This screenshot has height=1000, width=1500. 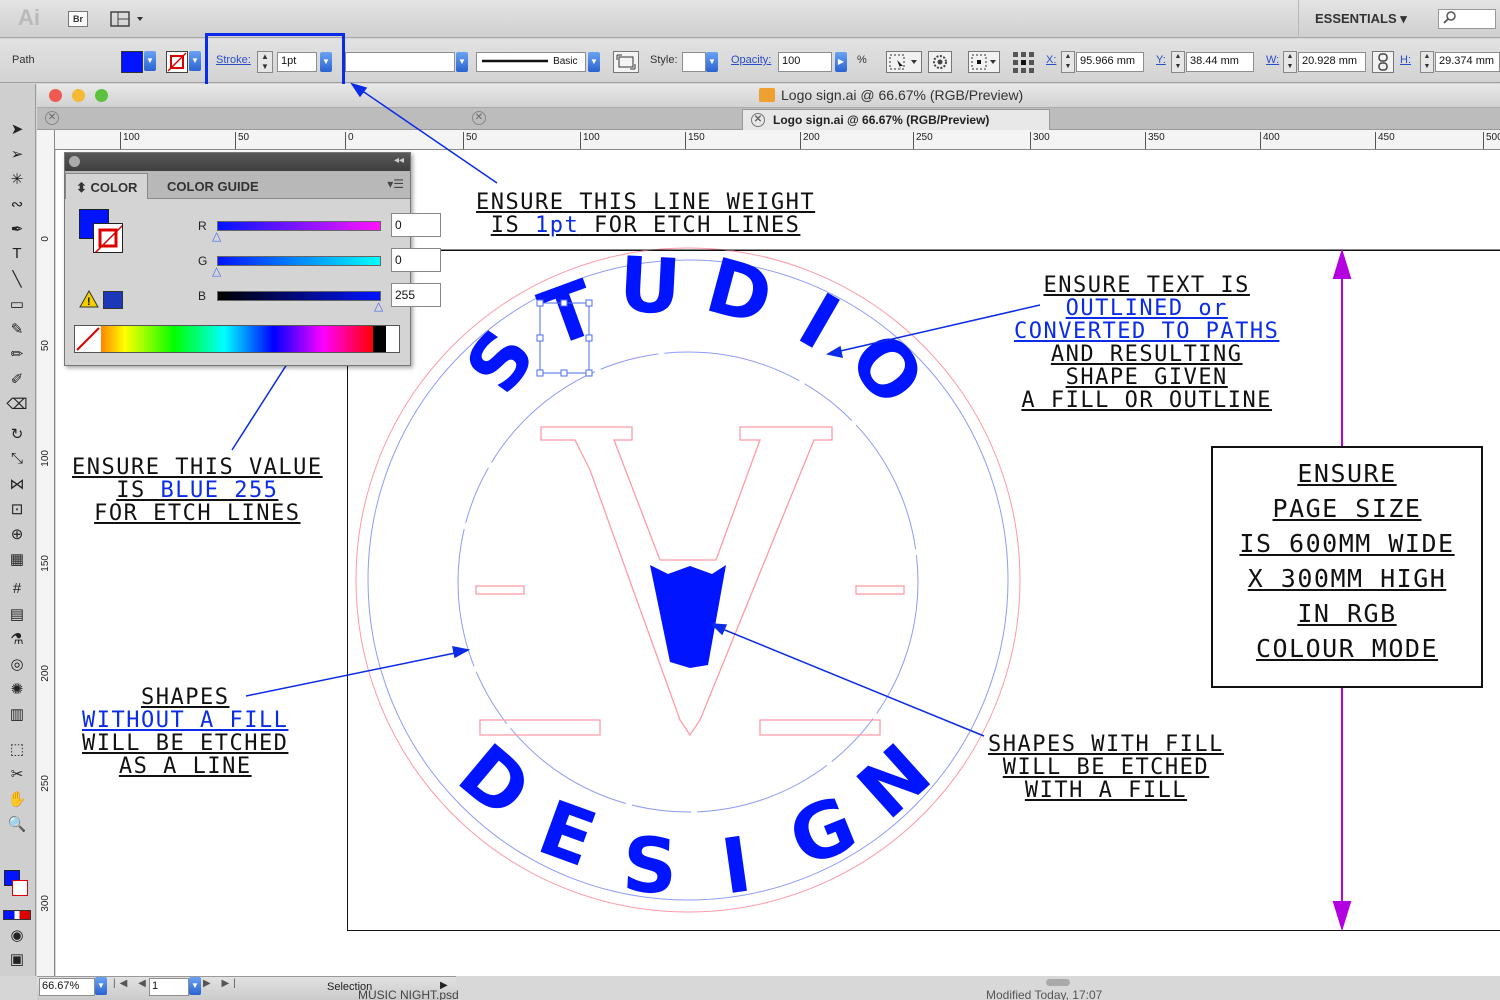 What do you see at coordinates (1147, 331) in the screenshot?
I see `note-highlight: CONVERTED TO PATHS` at bounding box center [1147, 331].